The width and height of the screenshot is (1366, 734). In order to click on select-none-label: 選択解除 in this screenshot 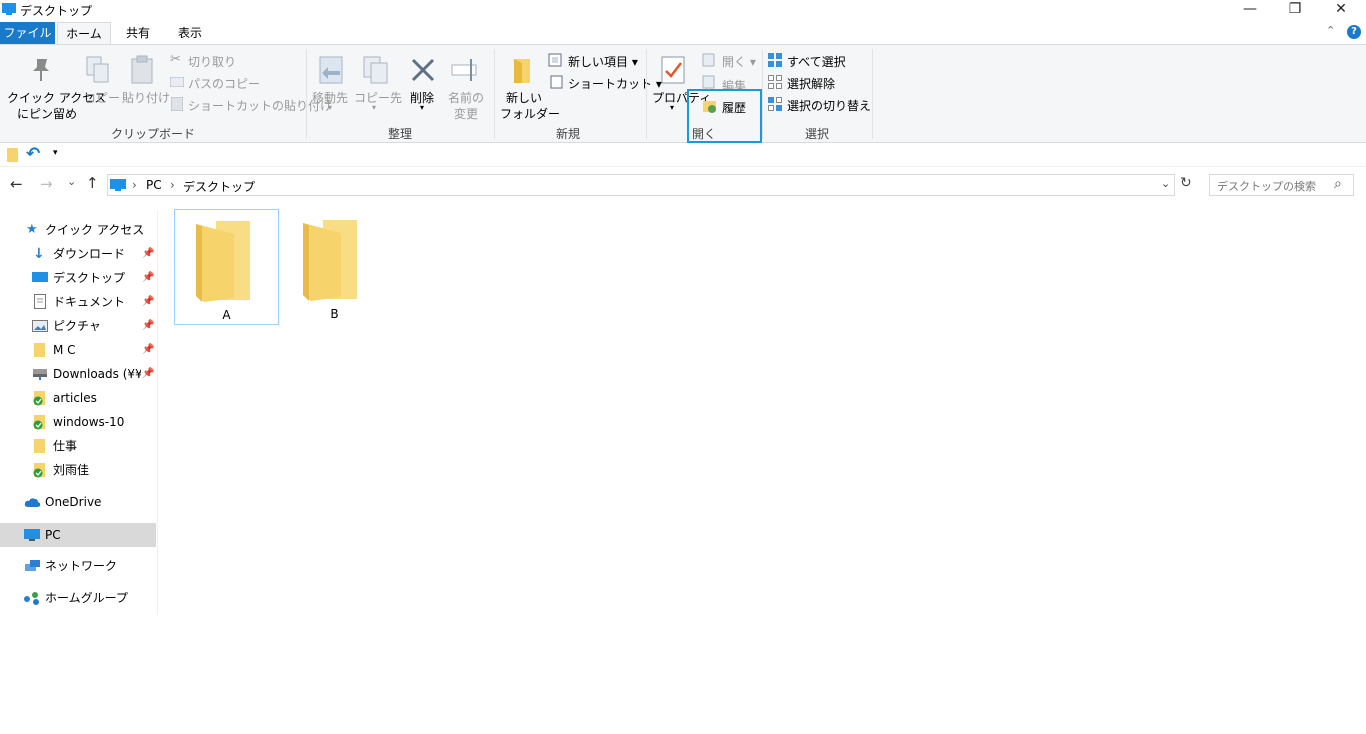, I will do `click(811, 84)`.